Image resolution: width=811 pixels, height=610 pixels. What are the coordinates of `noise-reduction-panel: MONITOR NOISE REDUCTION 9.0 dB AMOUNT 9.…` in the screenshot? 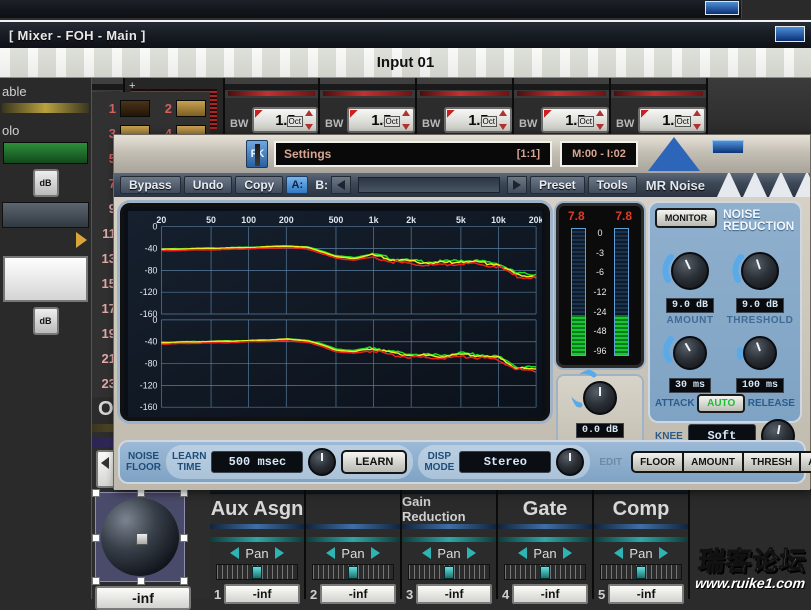 It's located at (725, 328).